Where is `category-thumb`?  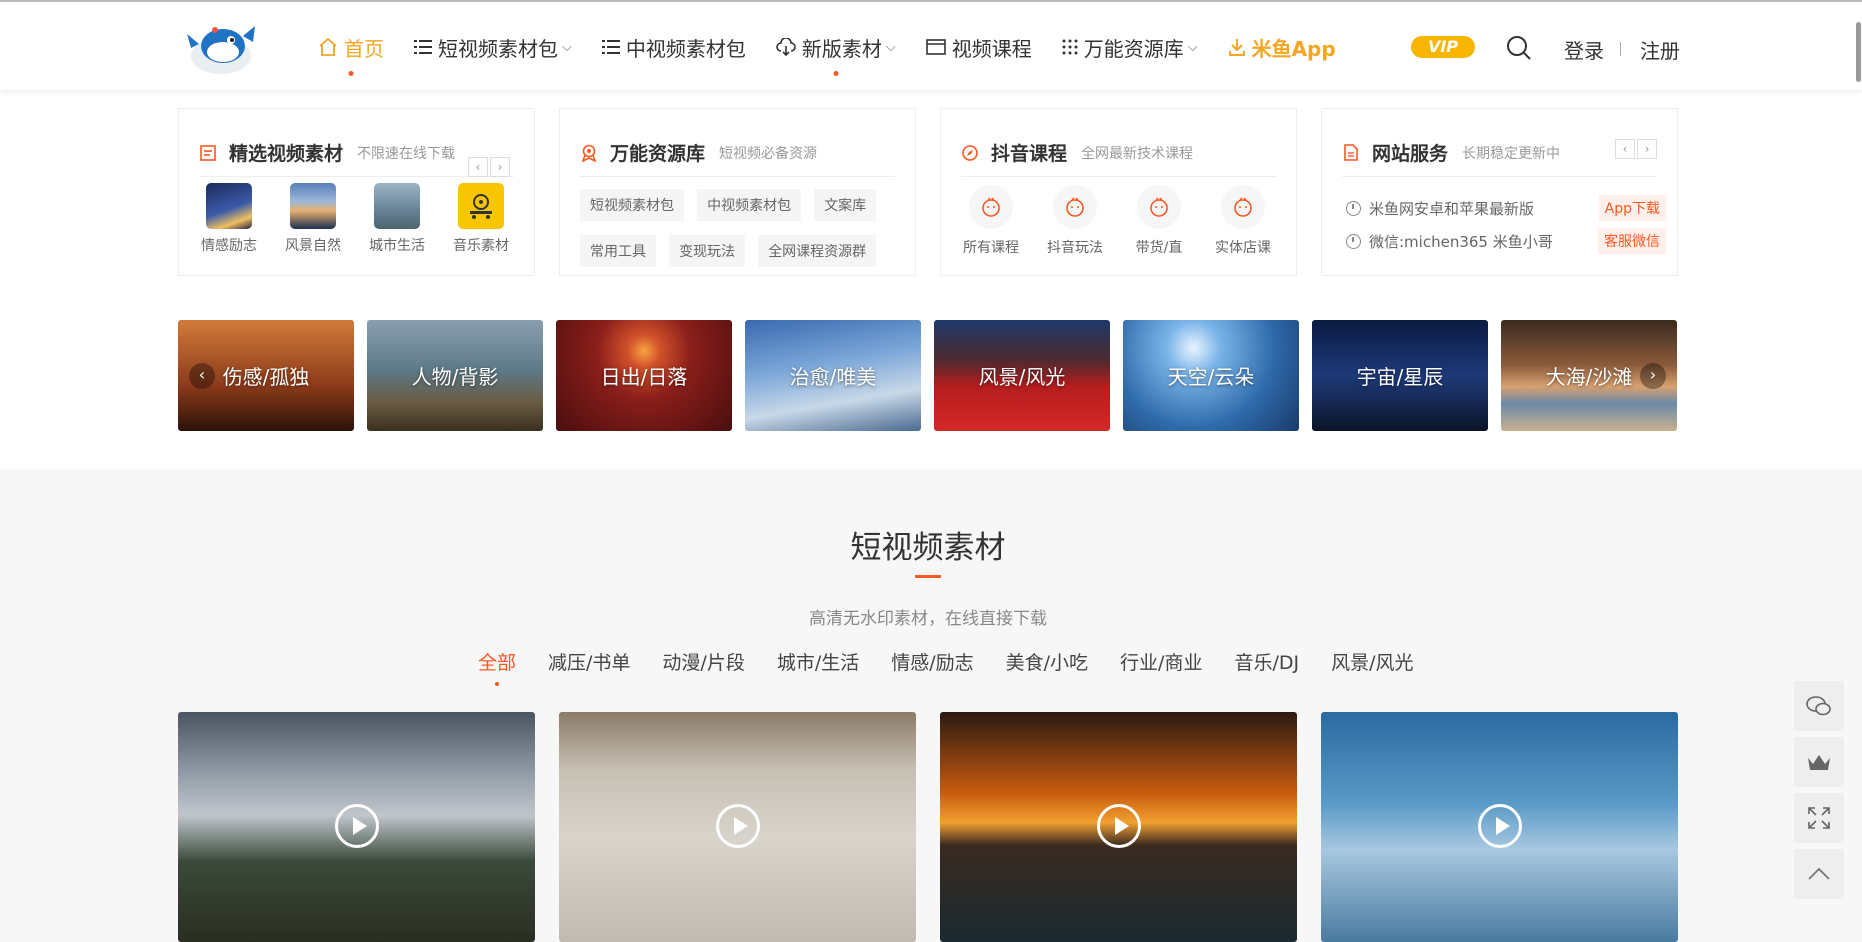 category-thumb is located at coordinates (313, 206).